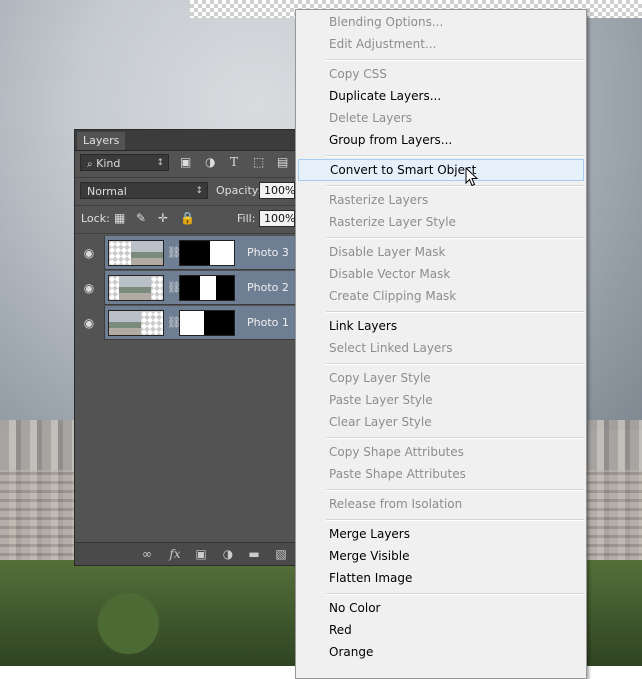 This screenshot has height=679, width=642. I want to click on menu-item-merge-visible: Merge Visible, so click(441, 556).